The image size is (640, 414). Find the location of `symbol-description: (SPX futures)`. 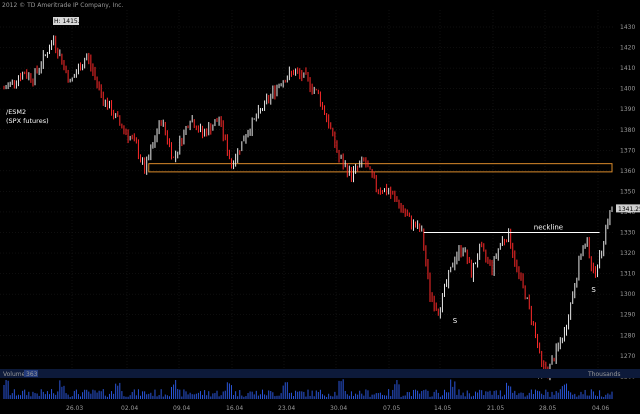

symbol-description: (SPX futures) is located at coordinates (27, 121).